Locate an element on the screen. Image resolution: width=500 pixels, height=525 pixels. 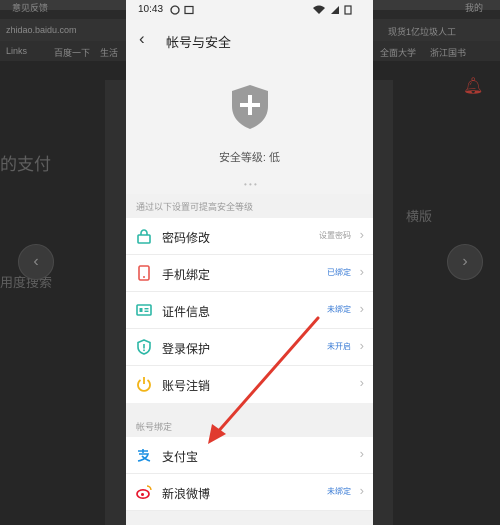
back-button: ‹ is located at coordinates (142, 39).